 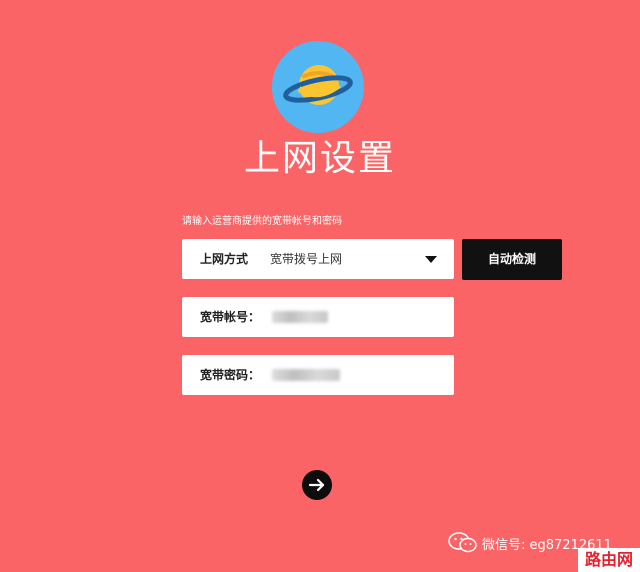 What do you see at coordinates (300, 317) in the screenshot?
I see `account-value-blurred` at bounding box center [300, 317].